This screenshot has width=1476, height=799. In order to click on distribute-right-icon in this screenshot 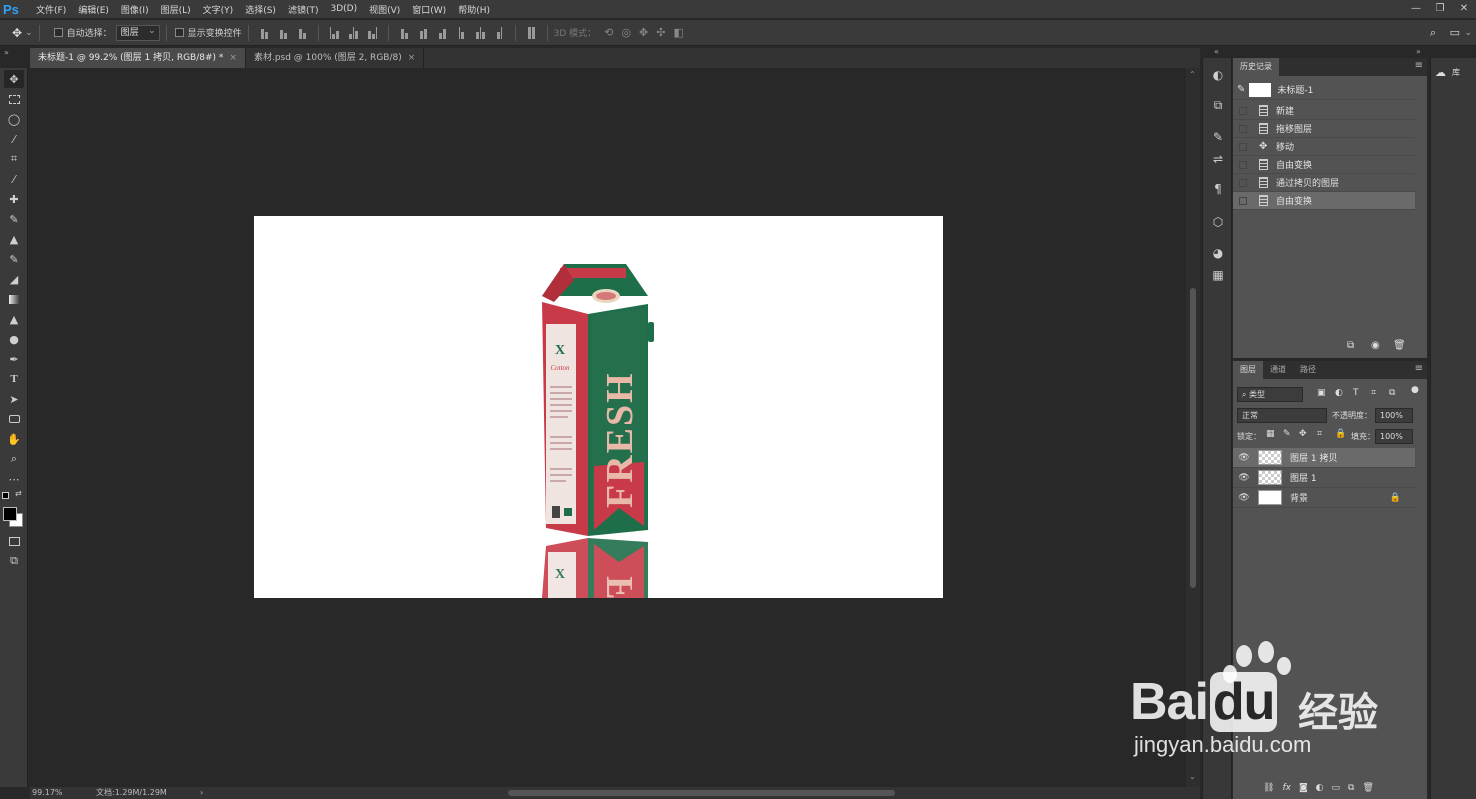, I will do `click(499, 32)`.